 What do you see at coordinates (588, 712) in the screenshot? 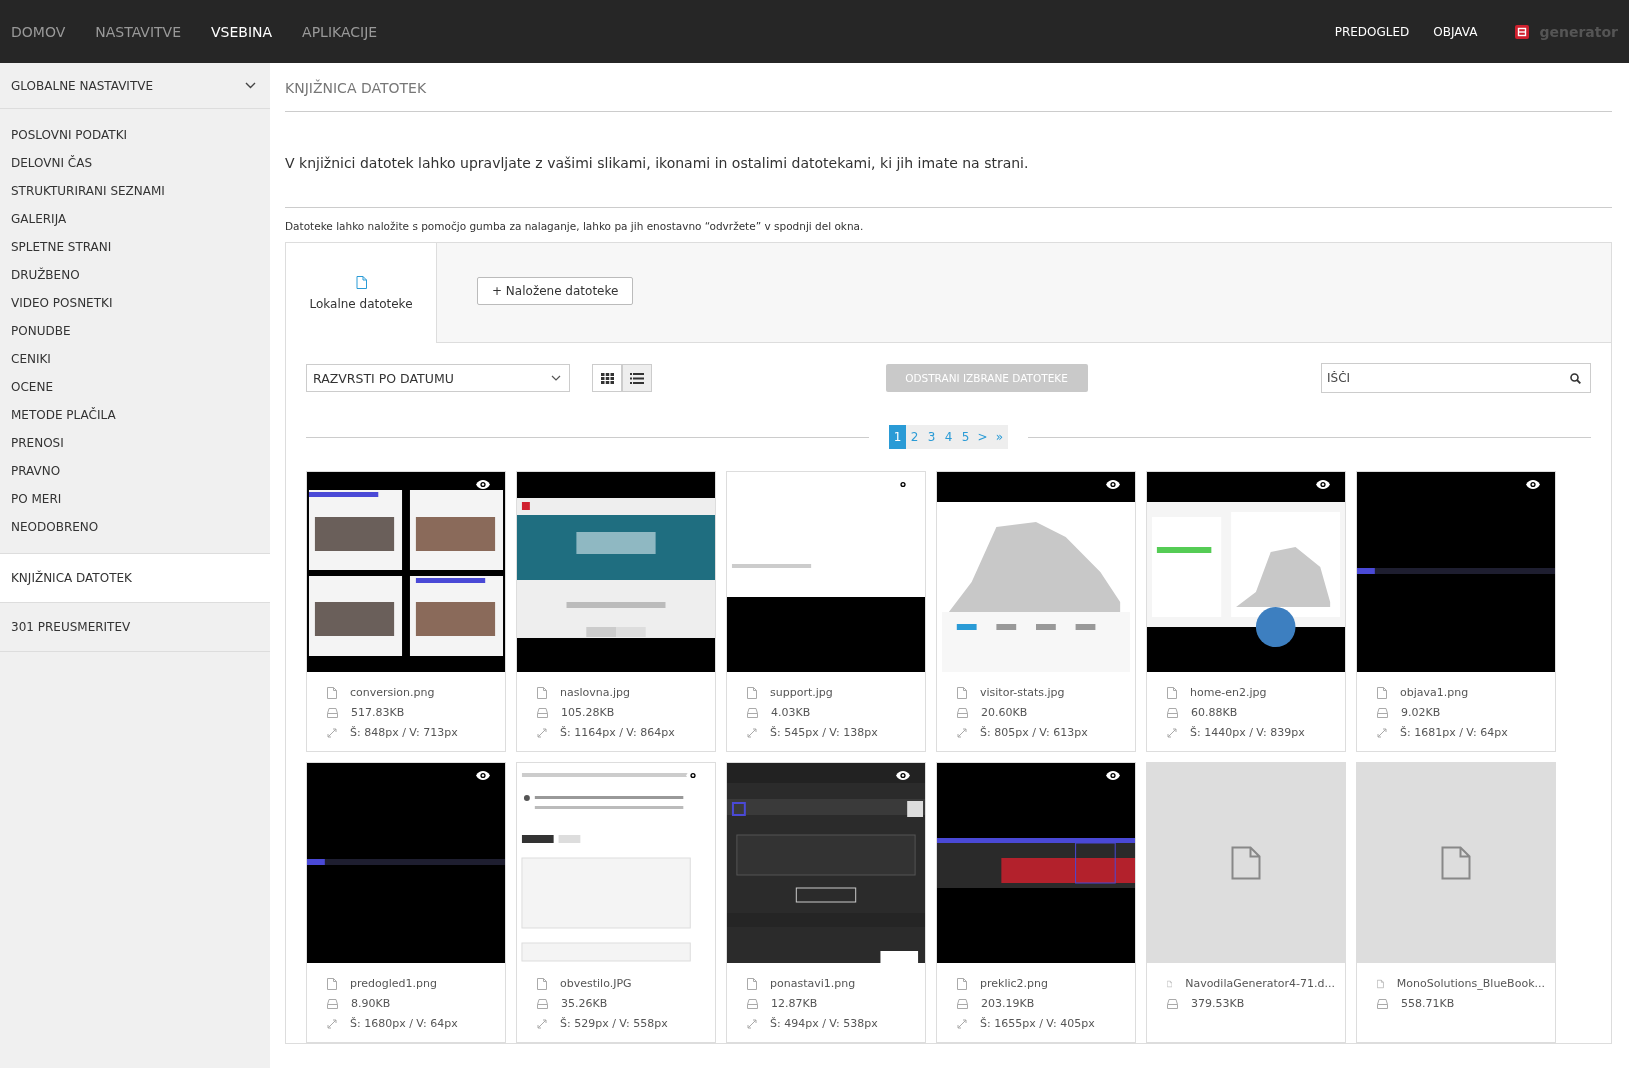
I see `file-size: 105.28KB` at bounding box center [588, 712].